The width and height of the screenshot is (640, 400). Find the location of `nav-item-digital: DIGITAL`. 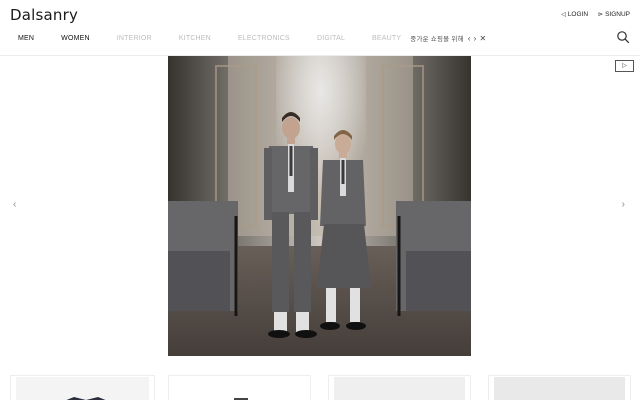

nav-item-digital: DIGITAL is located at coordinates (331, 38).